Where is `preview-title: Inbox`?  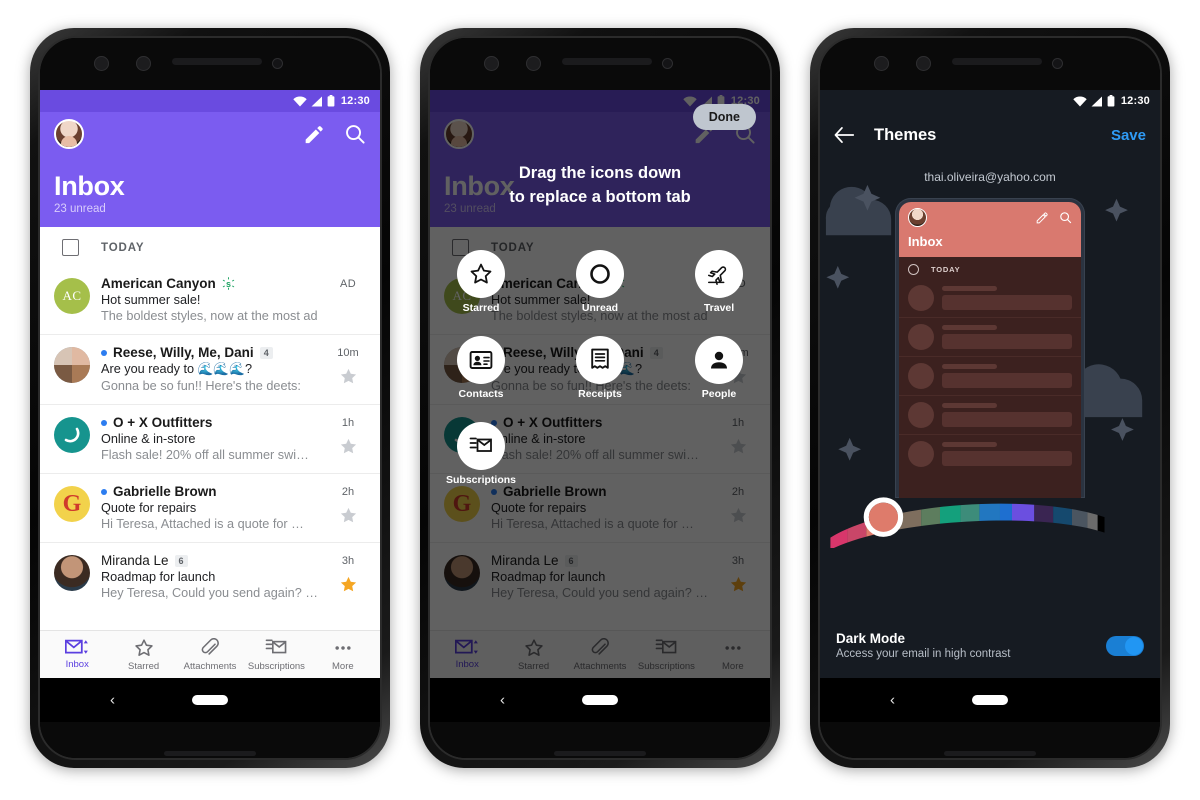
preview-title: Inbox is located at coordinates (925, 241).